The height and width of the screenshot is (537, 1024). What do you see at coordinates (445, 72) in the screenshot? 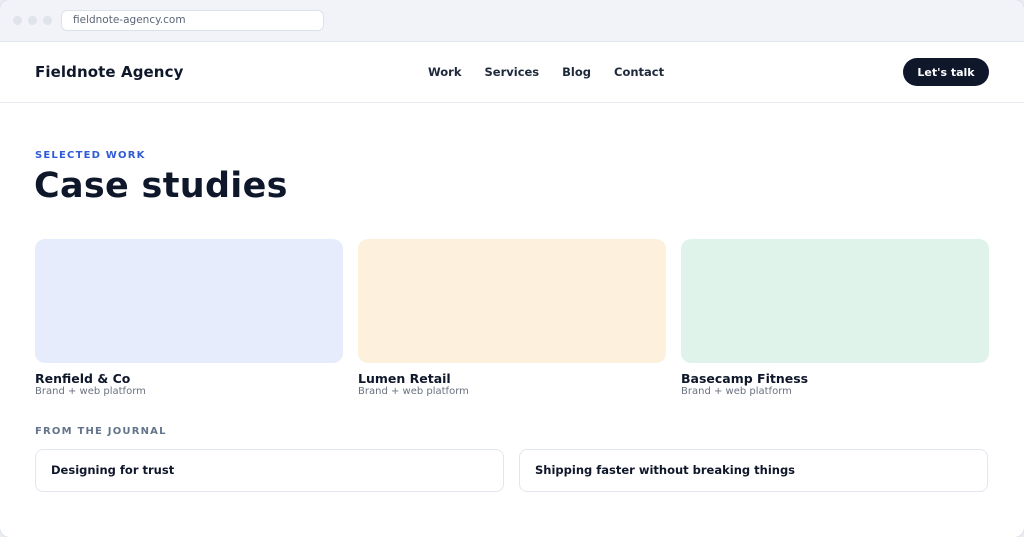
I see `nav-work: Work` at bounding box center [445, 72].